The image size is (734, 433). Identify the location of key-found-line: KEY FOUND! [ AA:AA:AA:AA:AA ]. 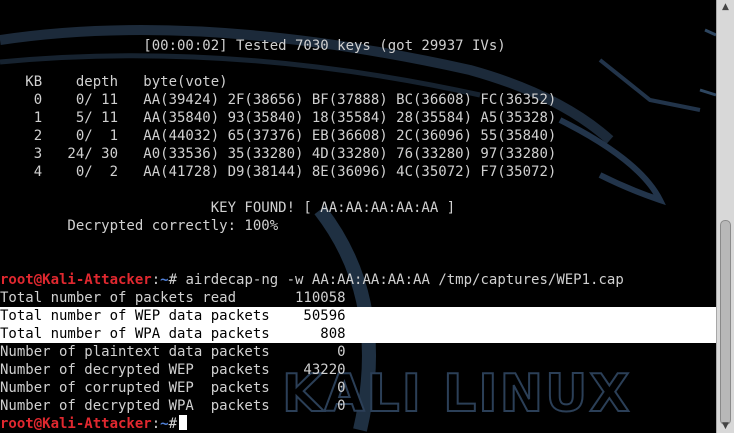
(228, 208).